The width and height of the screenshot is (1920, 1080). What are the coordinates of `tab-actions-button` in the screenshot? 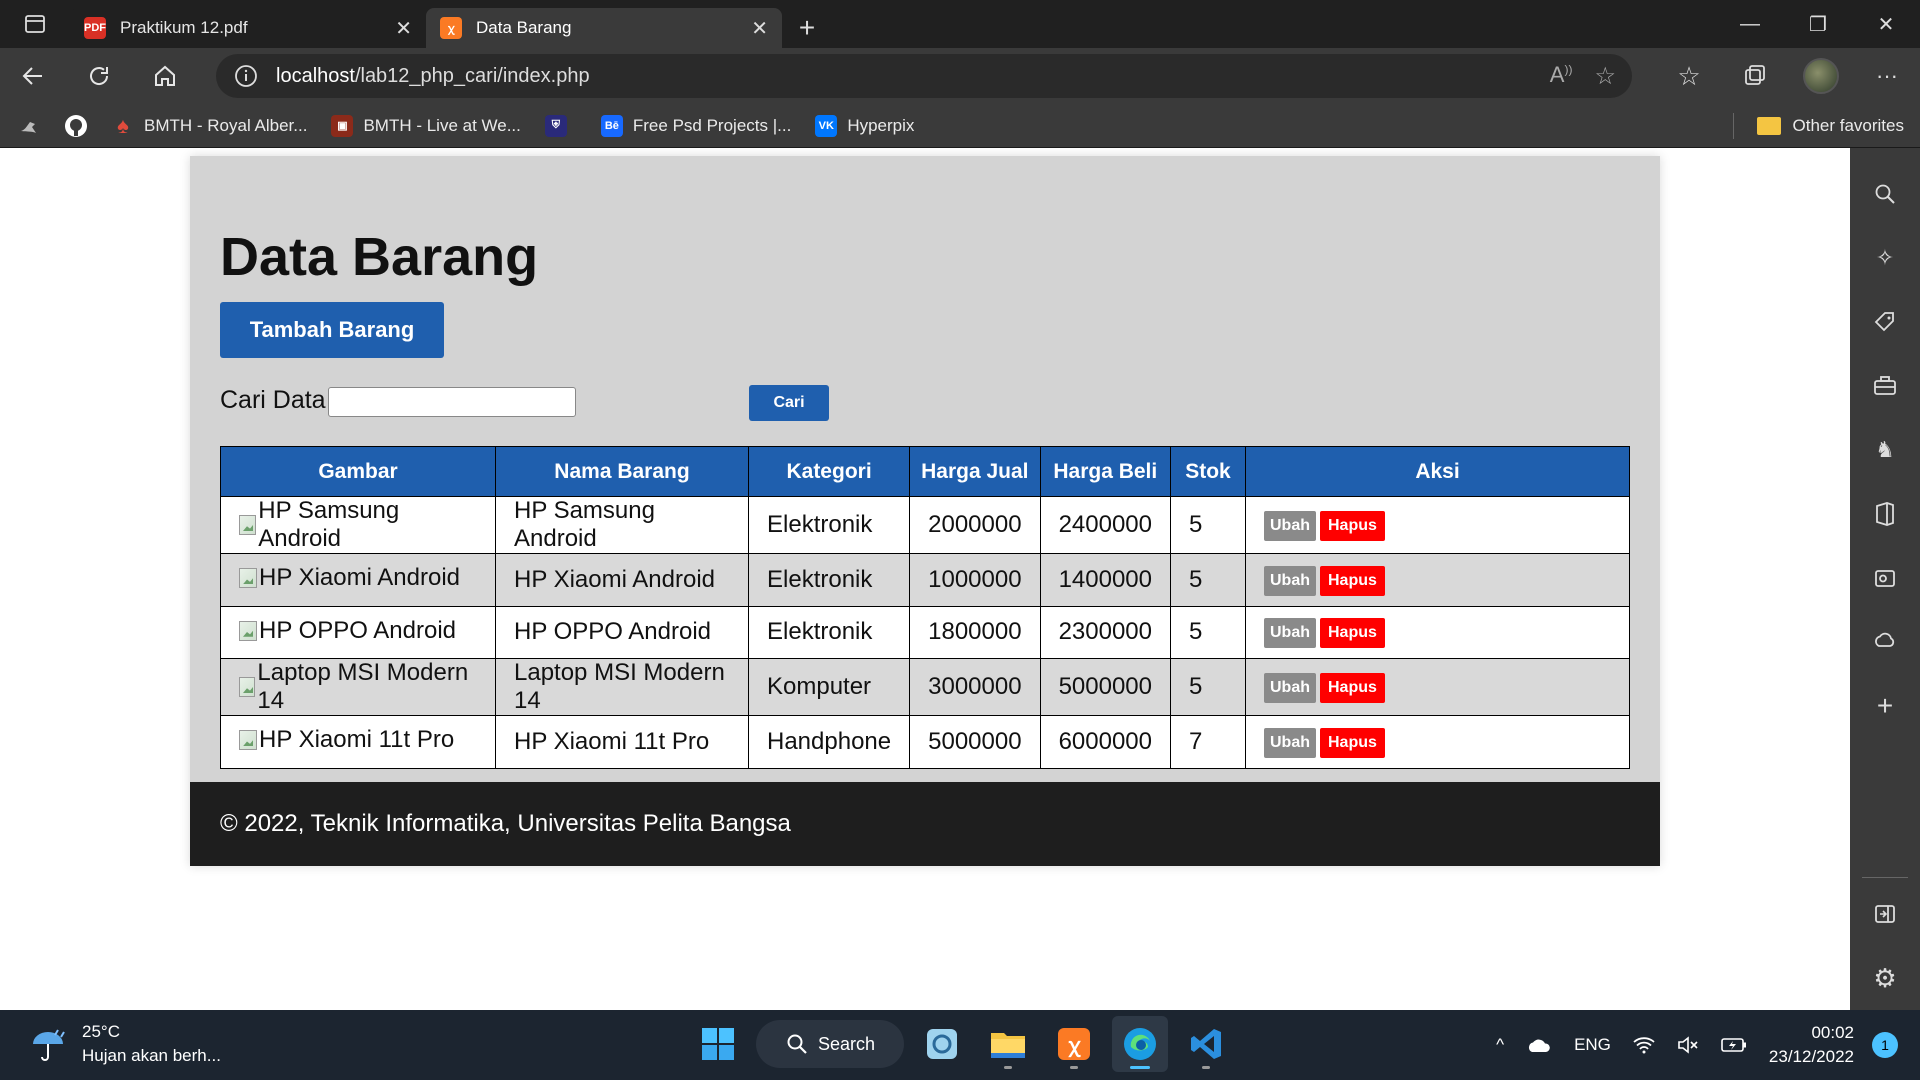 It's located at (35, 24).